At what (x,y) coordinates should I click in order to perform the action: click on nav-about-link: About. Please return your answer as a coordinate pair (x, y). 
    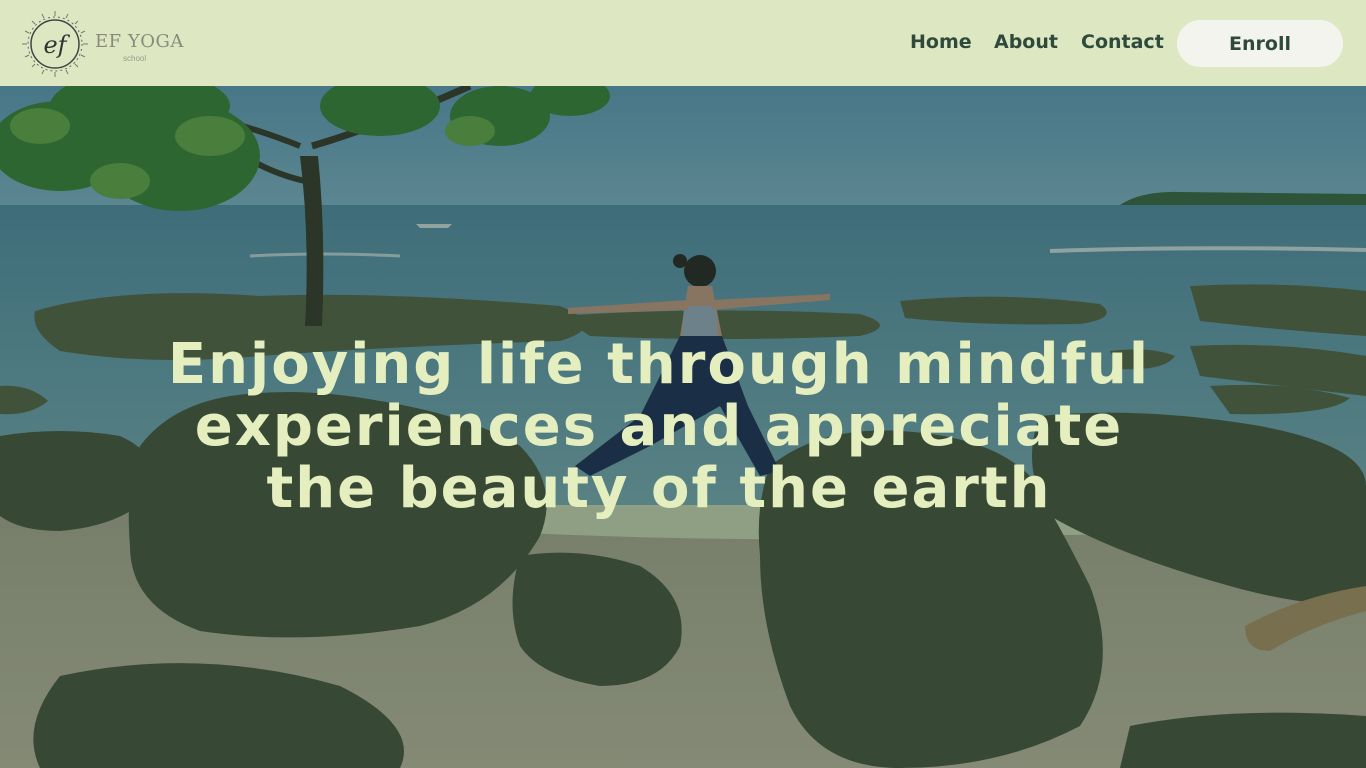
    Looking at the image, I should click on (1026, 42).